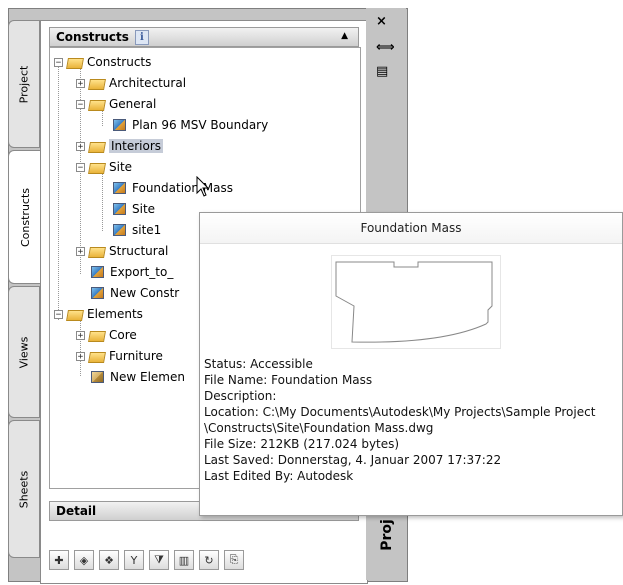 The width and height of the screenshot is (623, 585). What do you see at coordinates (84, 560) in the screenshot?
I see `add-element-icon: ◈` at bounding box center [84, 560].